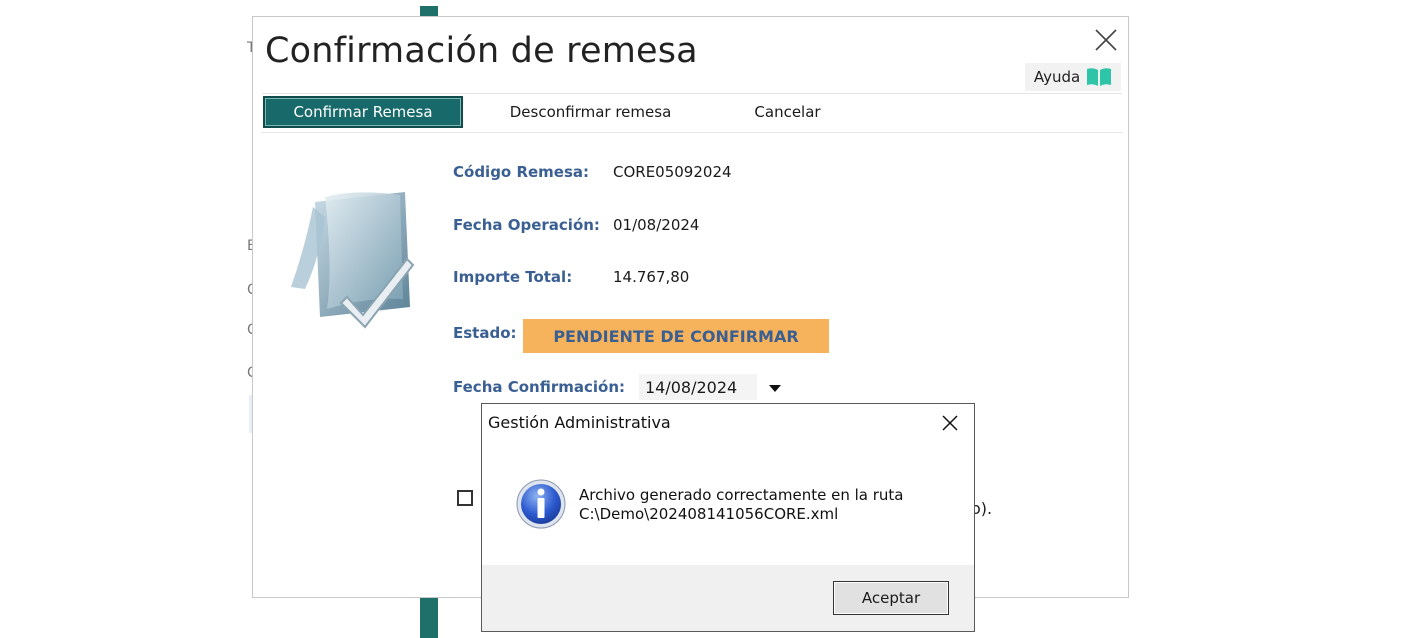  Describe the element at coordinates (775, 388) in the screenshot. I see `chevron-down-icon` at that location.